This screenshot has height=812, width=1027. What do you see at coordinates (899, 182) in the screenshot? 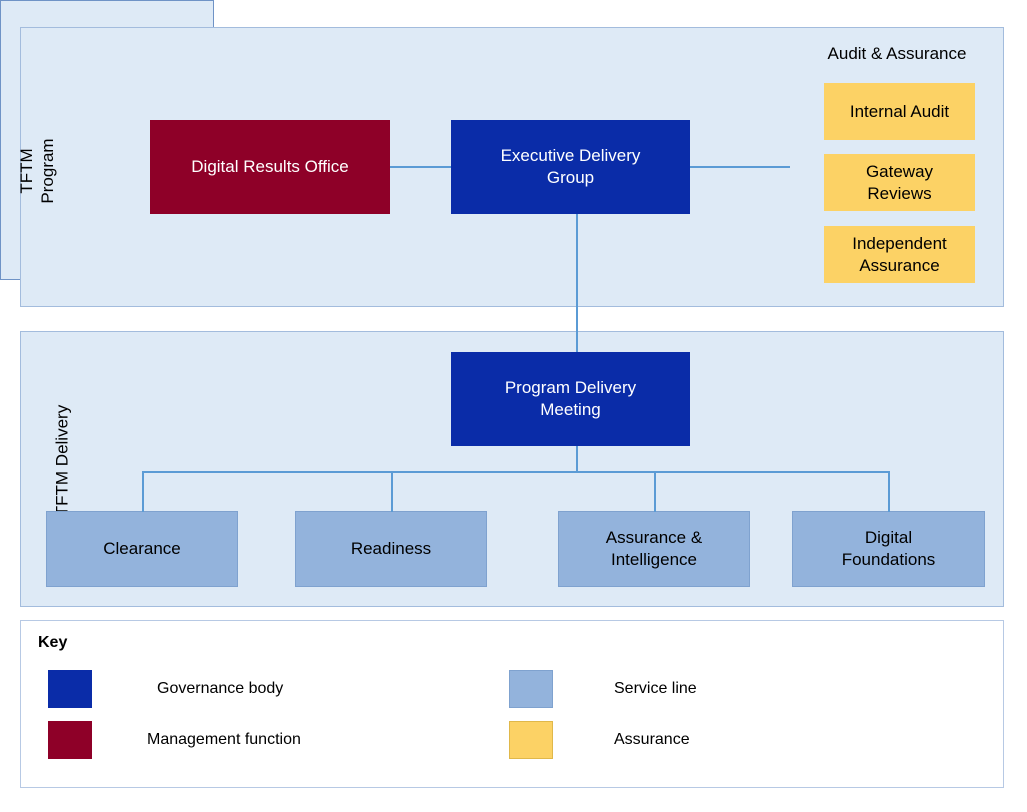
I see `node-gateway-reviews: Gateway Reviews` at bounding box center [899, 182].